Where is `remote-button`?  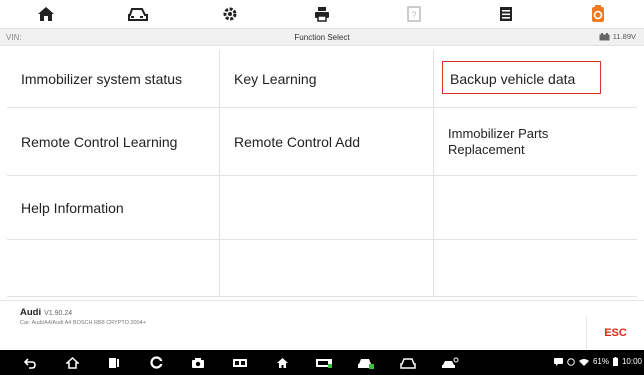 remote-button is located at coordinates (450, 362).